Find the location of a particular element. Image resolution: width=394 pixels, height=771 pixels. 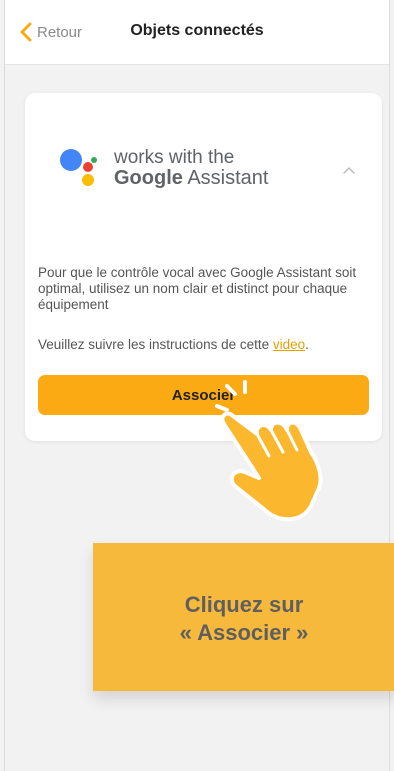

instructions-suffix: . is located at coordinates (307, 344).